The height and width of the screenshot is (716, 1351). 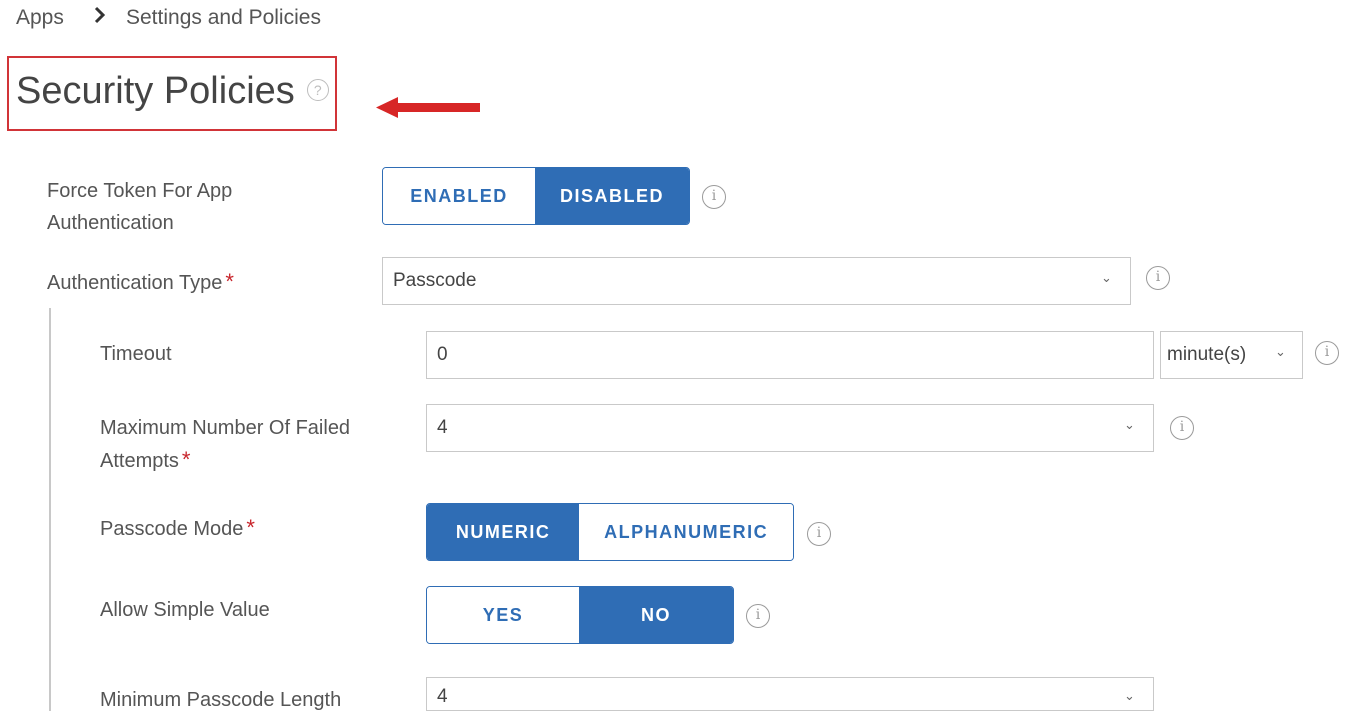 What do you see at coordinates (442, 696) in the screenshot?
I see `min-length-value: 4` at bounding box center [442, 696].